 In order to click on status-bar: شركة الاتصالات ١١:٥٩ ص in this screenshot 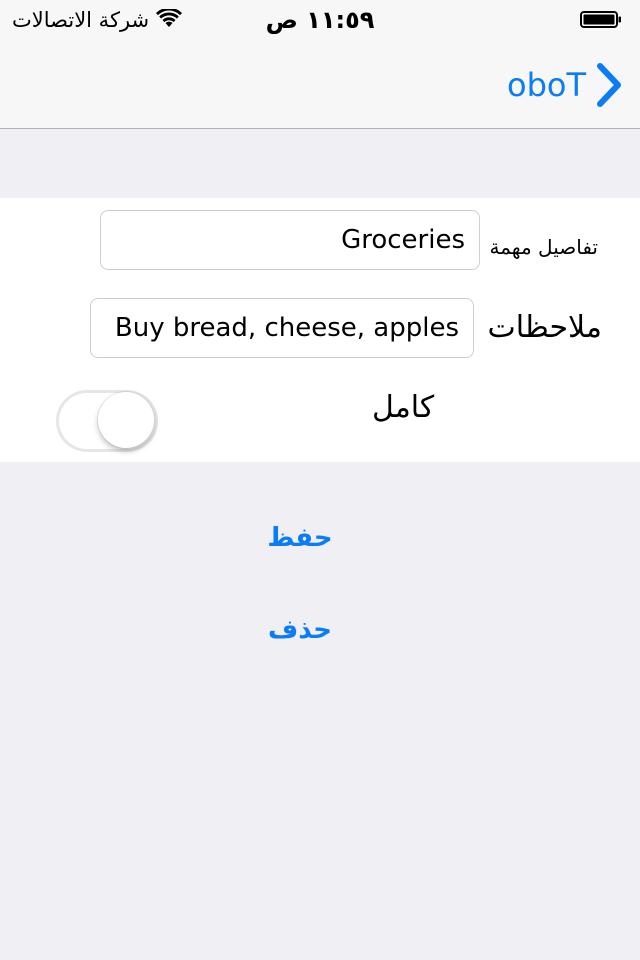, I will do `click(320, 20)`.